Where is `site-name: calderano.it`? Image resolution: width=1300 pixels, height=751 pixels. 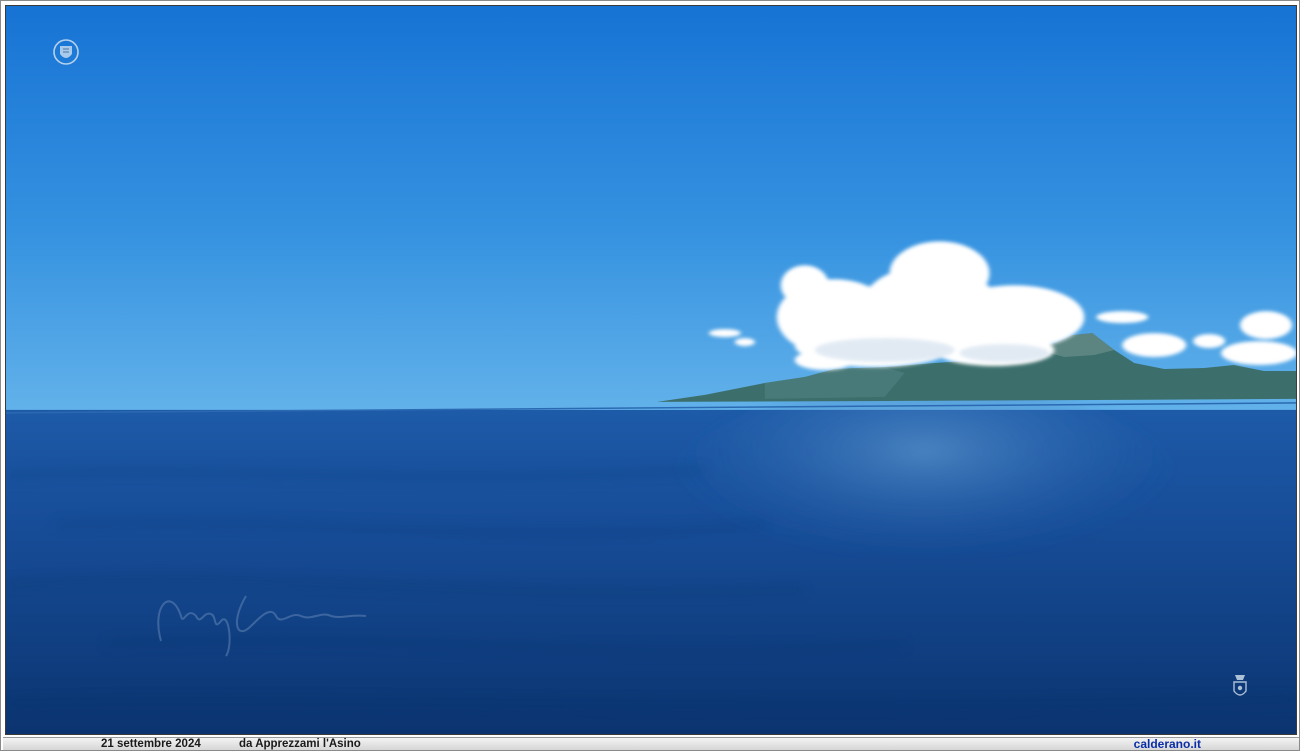
site-name: calderano.it is located at coordinates (1167, 744).